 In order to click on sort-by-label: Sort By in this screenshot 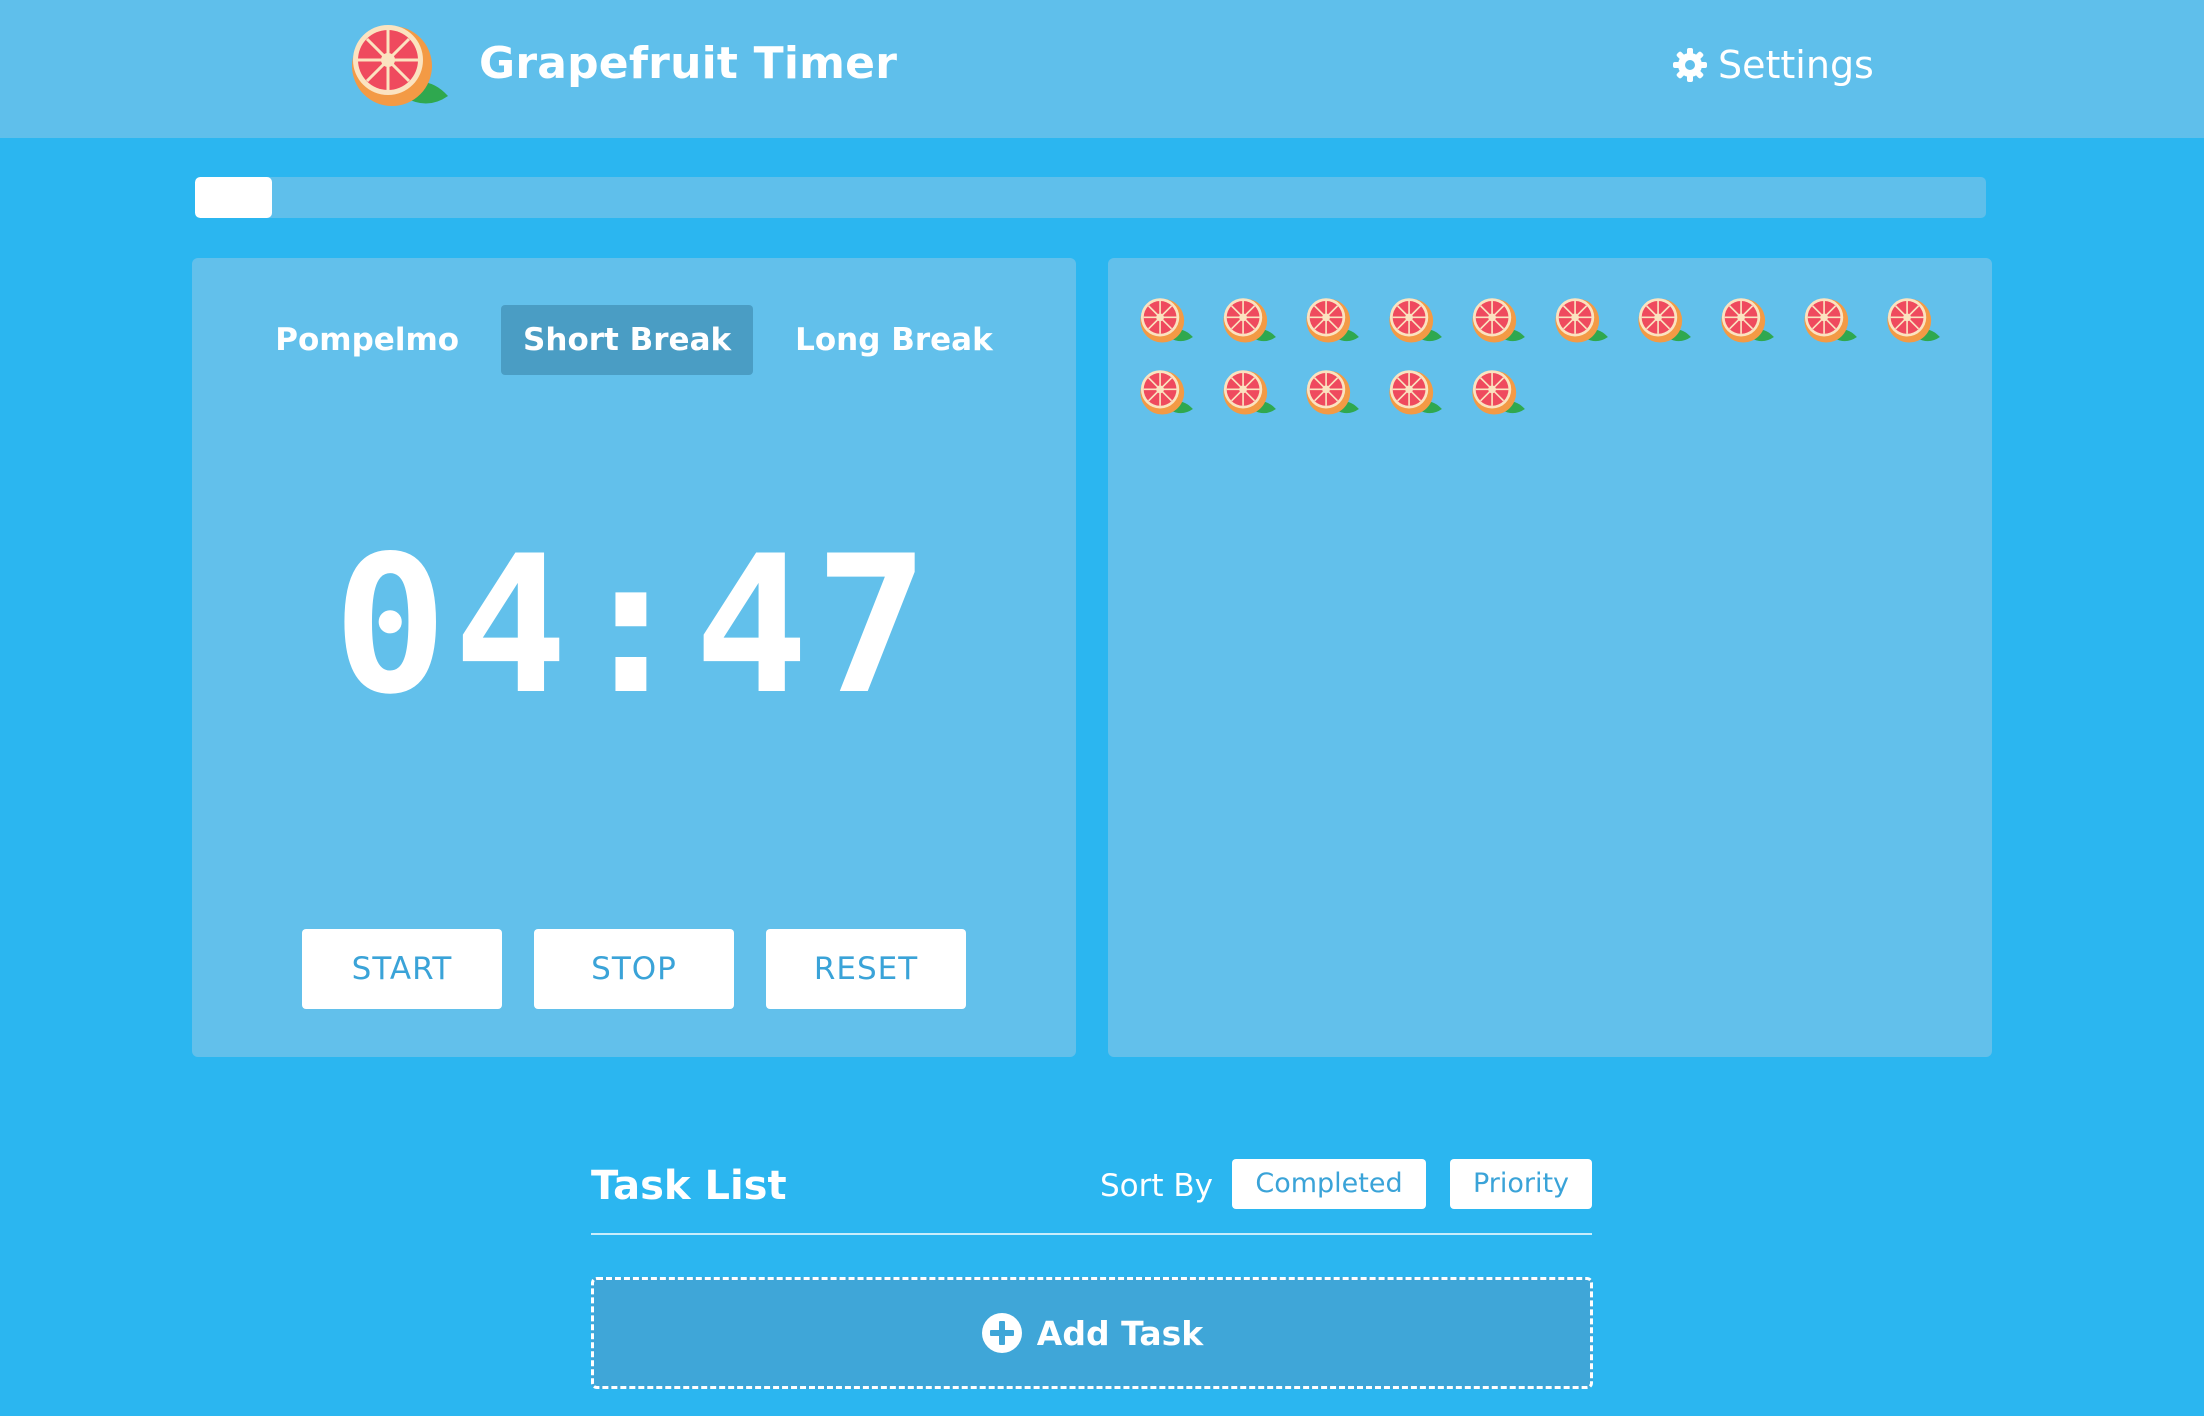, I will do `click(1157, 1186)`.